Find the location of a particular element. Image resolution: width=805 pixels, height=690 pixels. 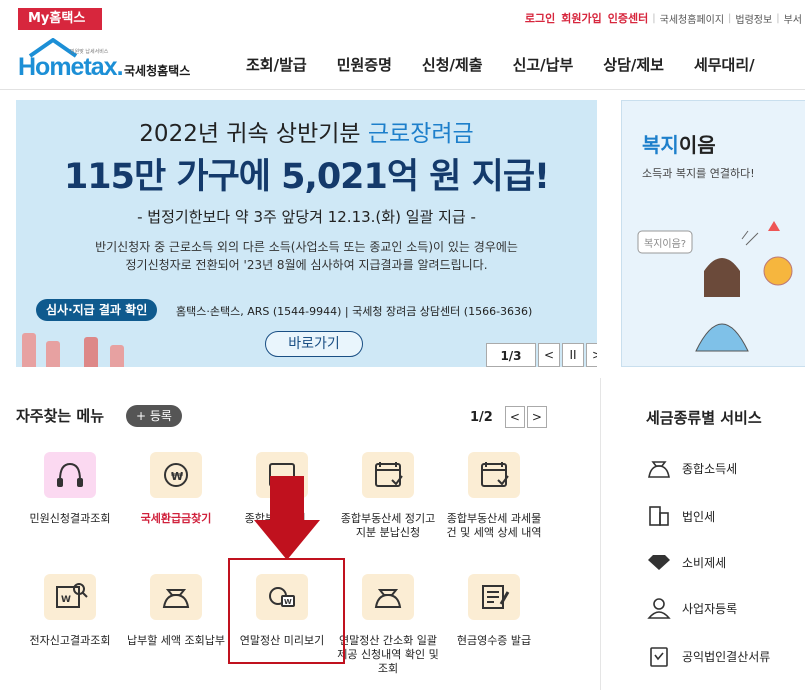

banner-title-prefix: 2022년 귀속 상반기분 is located at coordinates (253, 134).